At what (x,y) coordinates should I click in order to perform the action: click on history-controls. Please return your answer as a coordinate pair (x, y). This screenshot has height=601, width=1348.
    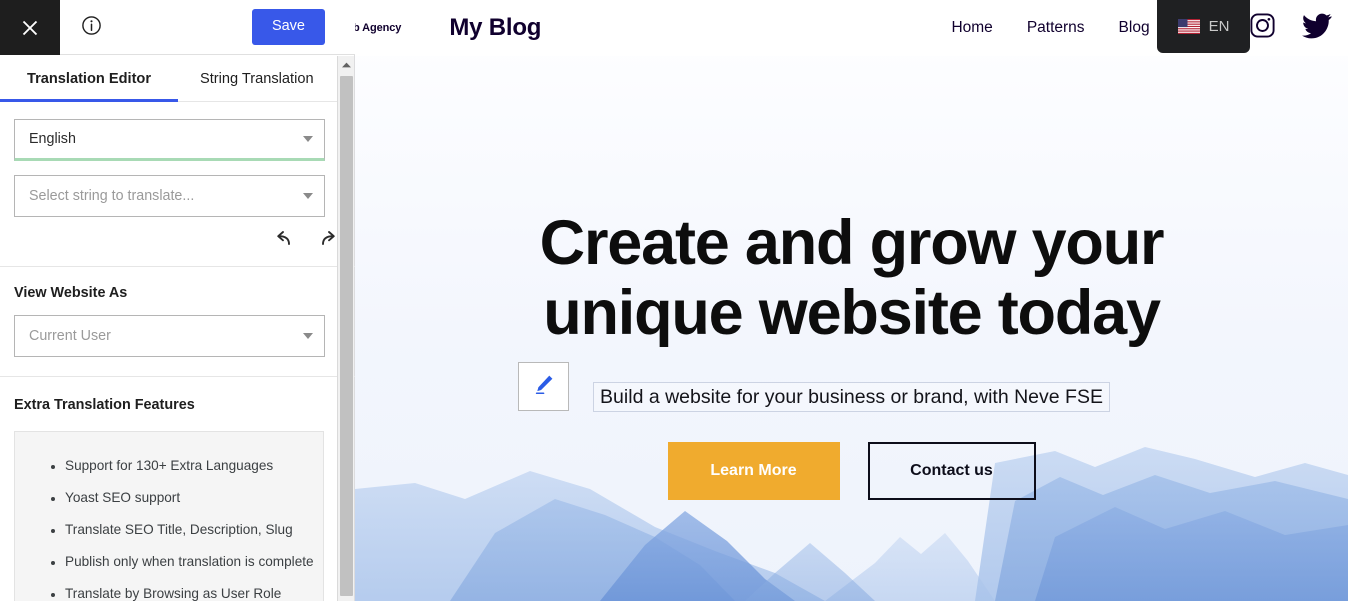
    Looking at the image, I should click on (176, 241).